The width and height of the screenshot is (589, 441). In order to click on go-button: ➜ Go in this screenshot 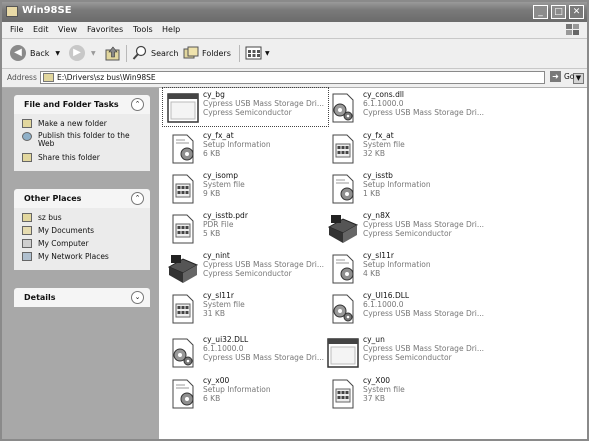, I will do `click(562, 76)`.